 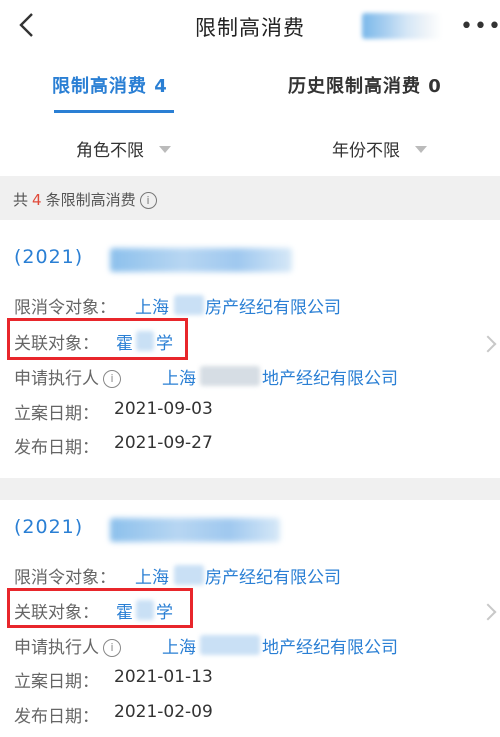 I want to click on summary-suffix: 条限制高消费, so click(x=90, y=200).